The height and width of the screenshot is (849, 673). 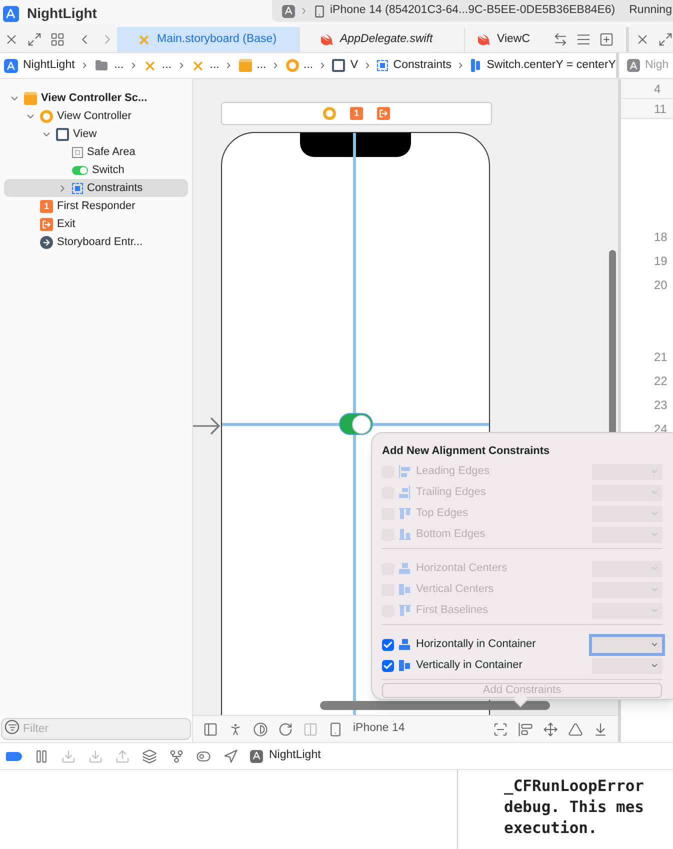 What do you see at coordinates (606, 39) in the screenshot?
I see `add-editor-icon` at bounding box center [606, 39].